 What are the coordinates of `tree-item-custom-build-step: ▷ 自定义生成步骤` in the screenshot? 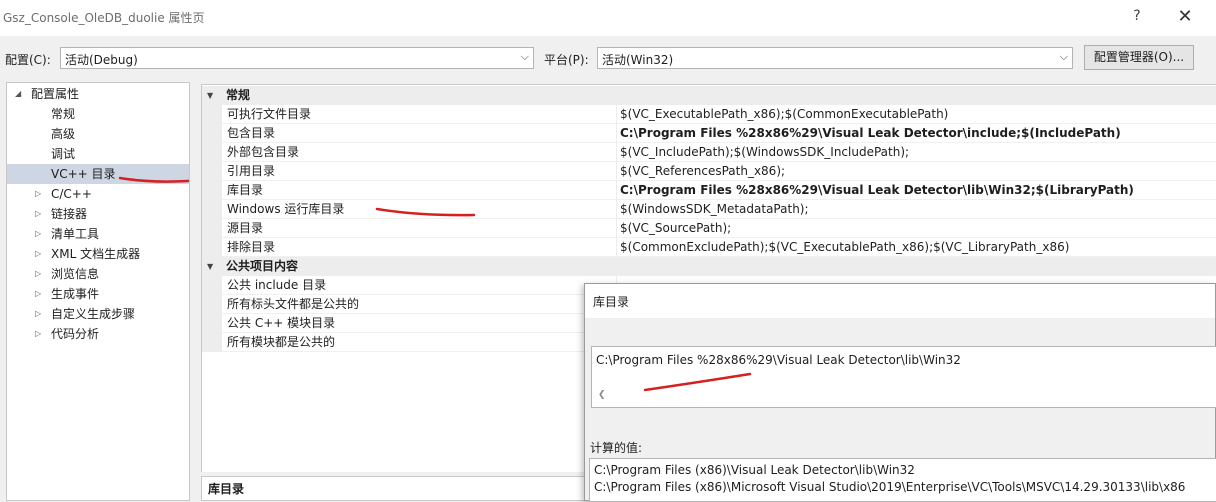 It's located at (98, 314).